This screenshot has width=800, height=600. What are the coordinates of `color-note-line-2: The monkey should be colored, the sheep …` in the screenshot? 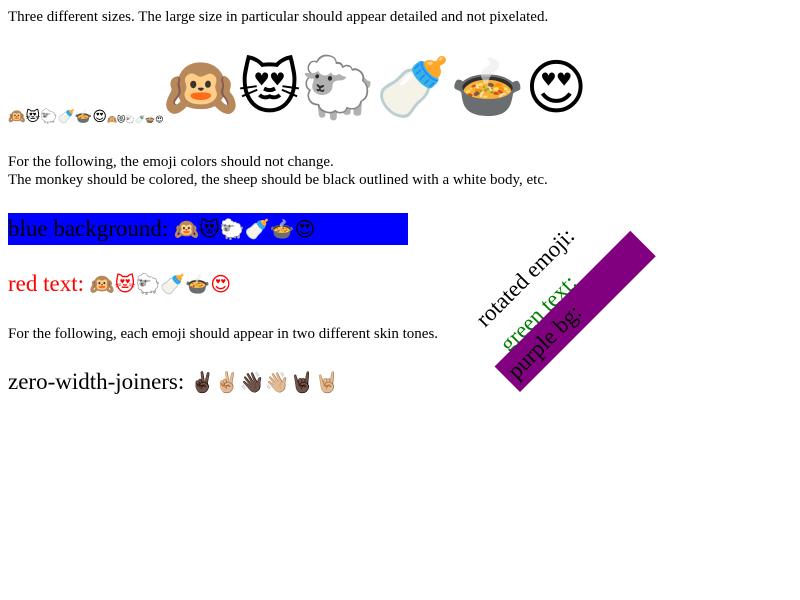 It's located at (278, 180).